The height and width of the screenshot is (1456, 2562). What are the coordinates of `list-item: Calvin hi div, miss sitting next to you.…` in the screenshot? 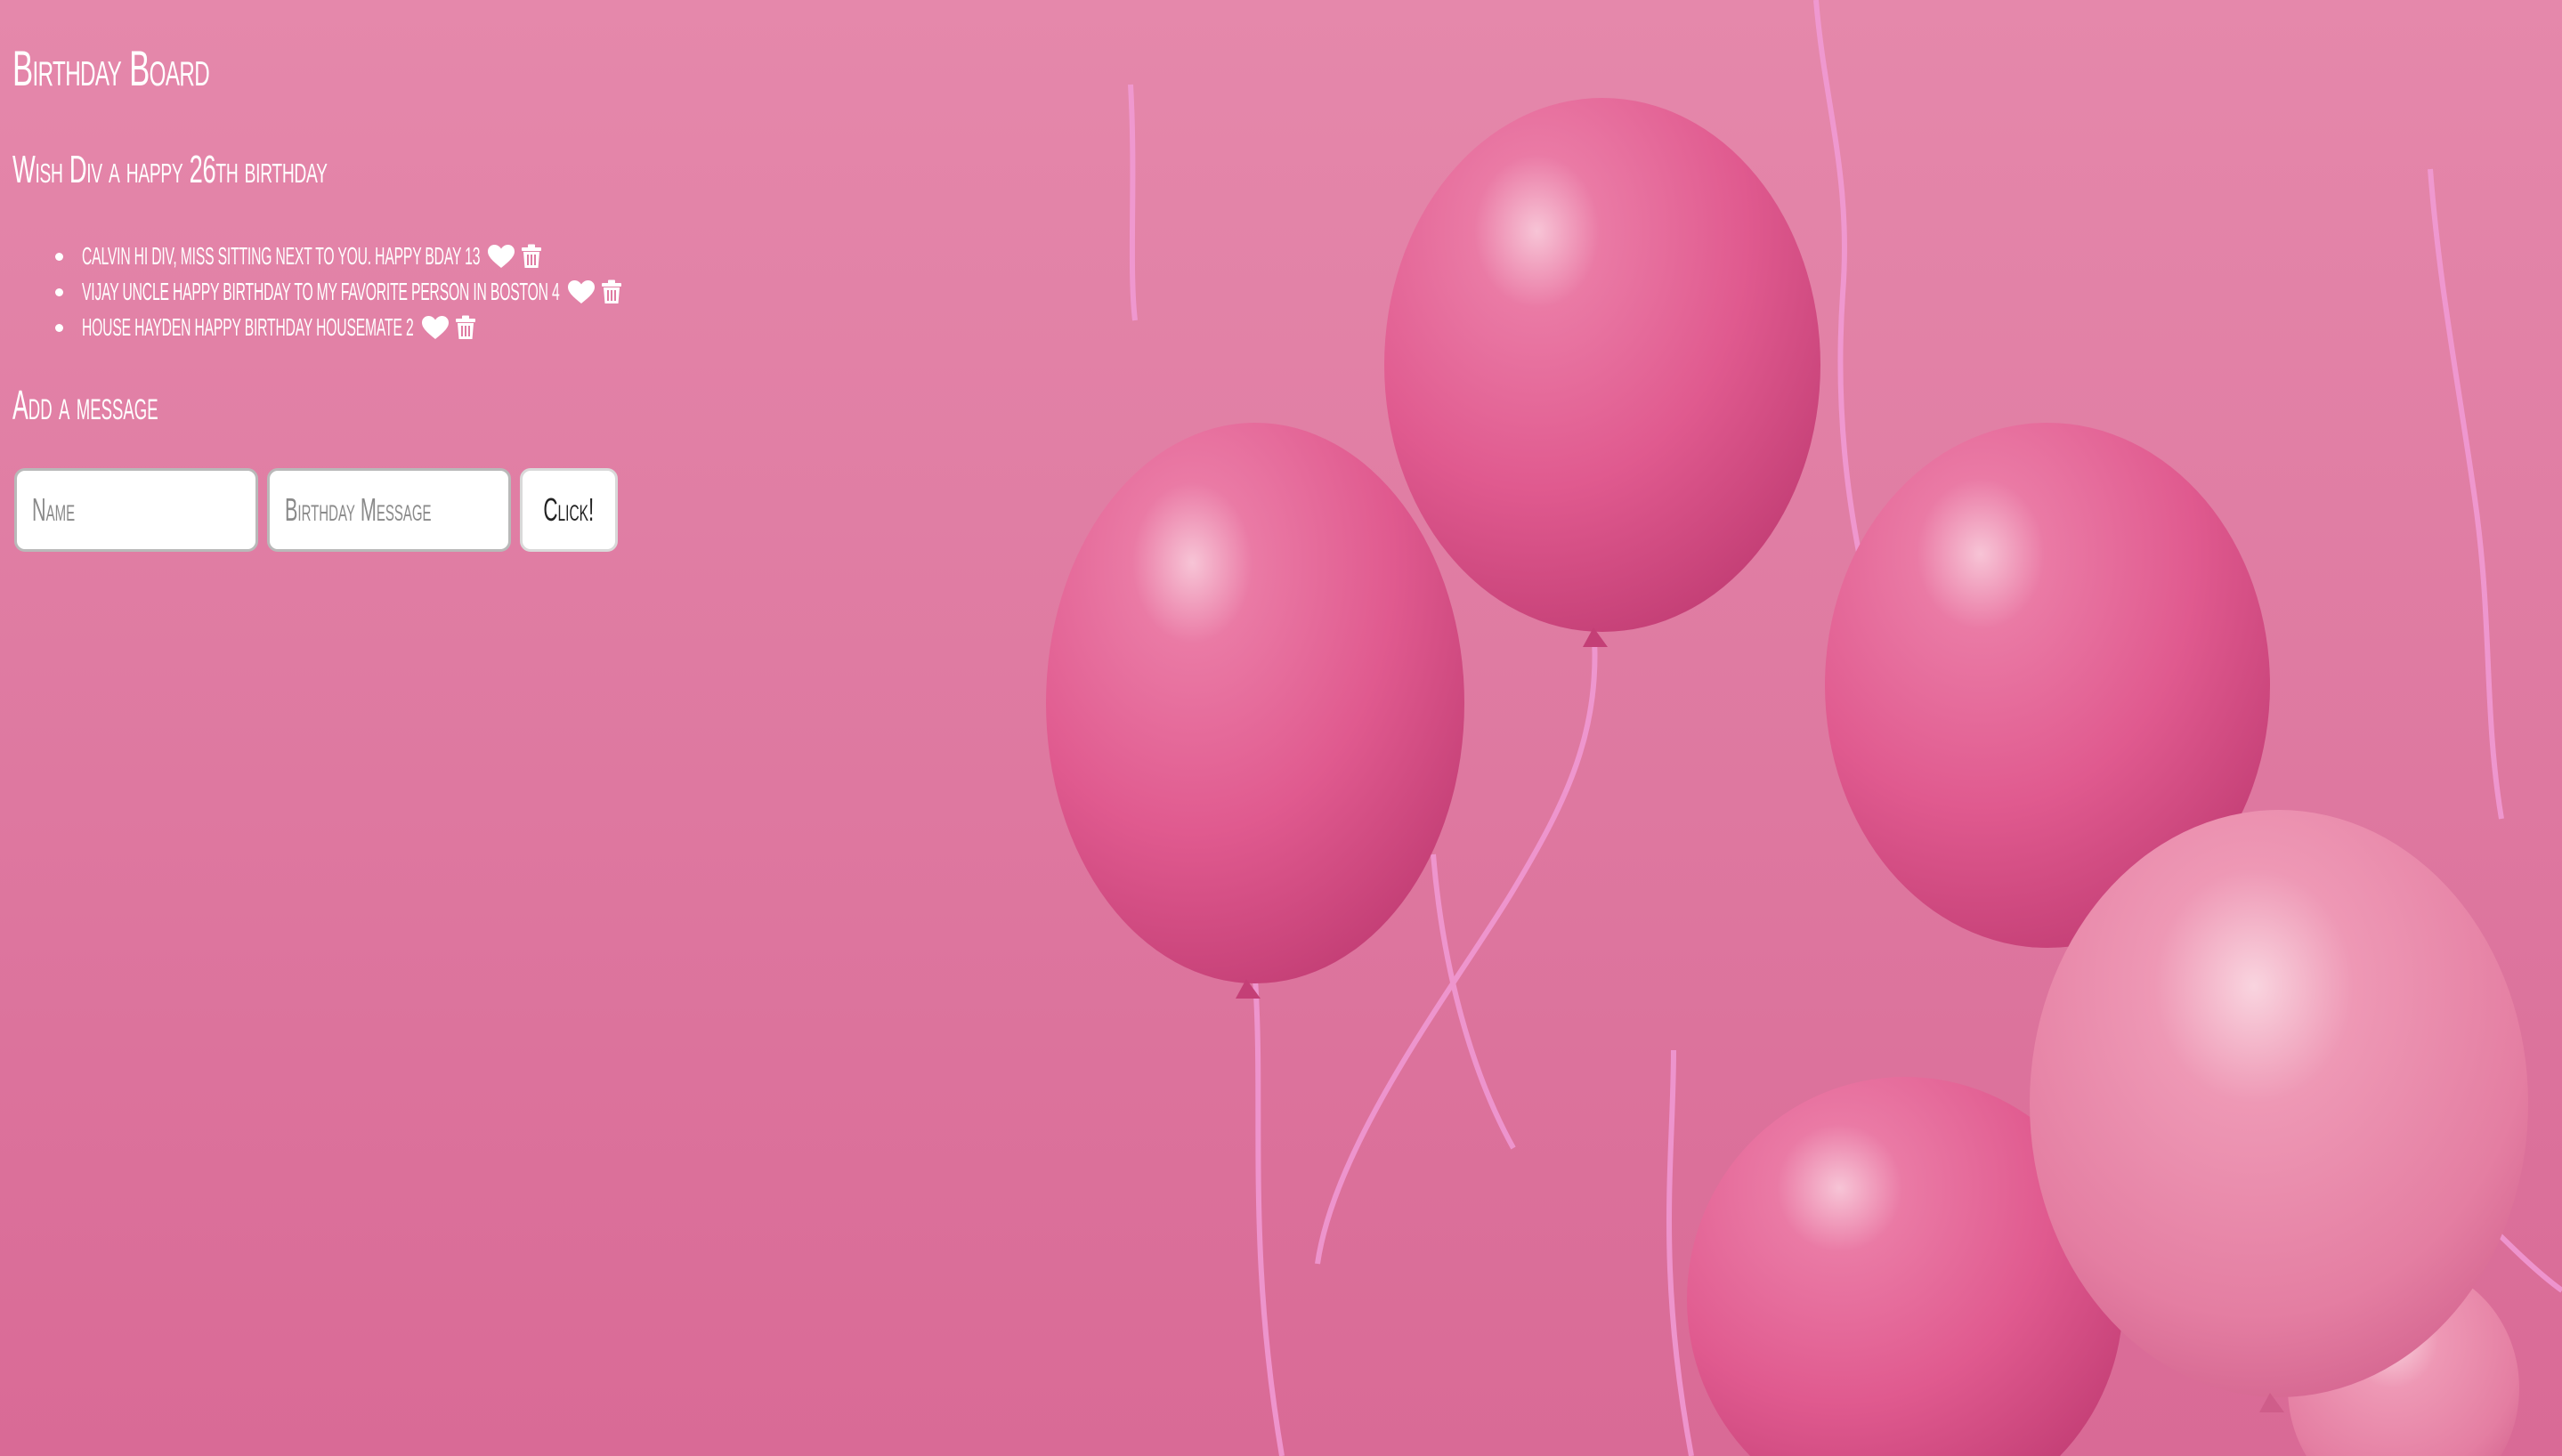 It's located at (338, 256).